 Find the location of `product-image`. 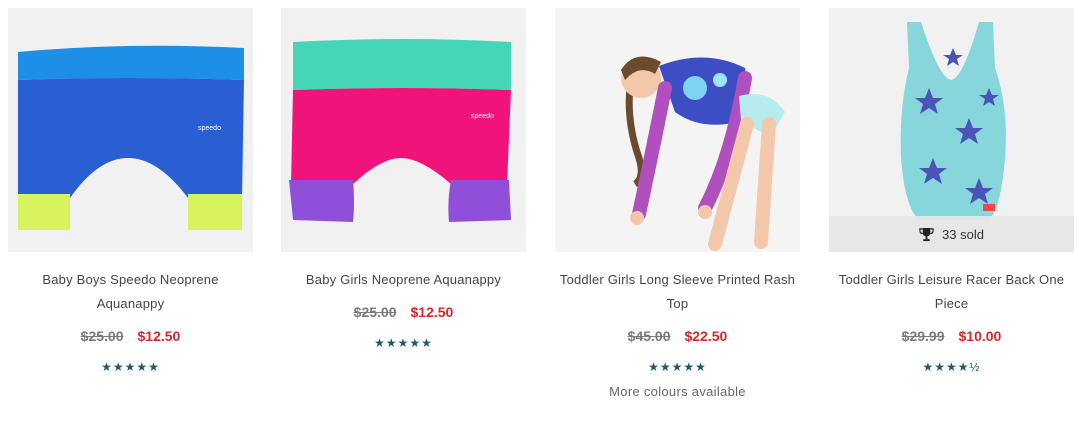

product-image is located at coordinates (677, 130).